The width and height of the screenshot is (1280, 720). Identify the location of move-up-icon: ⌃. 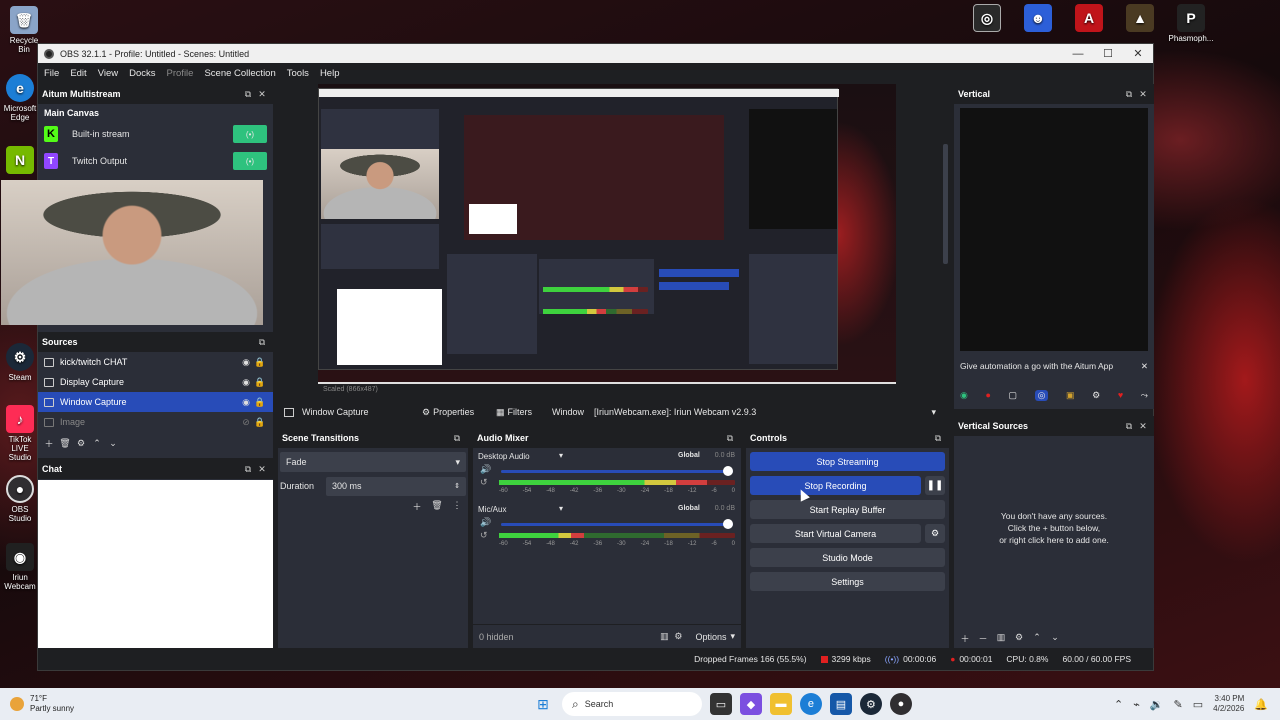
(97, 443).